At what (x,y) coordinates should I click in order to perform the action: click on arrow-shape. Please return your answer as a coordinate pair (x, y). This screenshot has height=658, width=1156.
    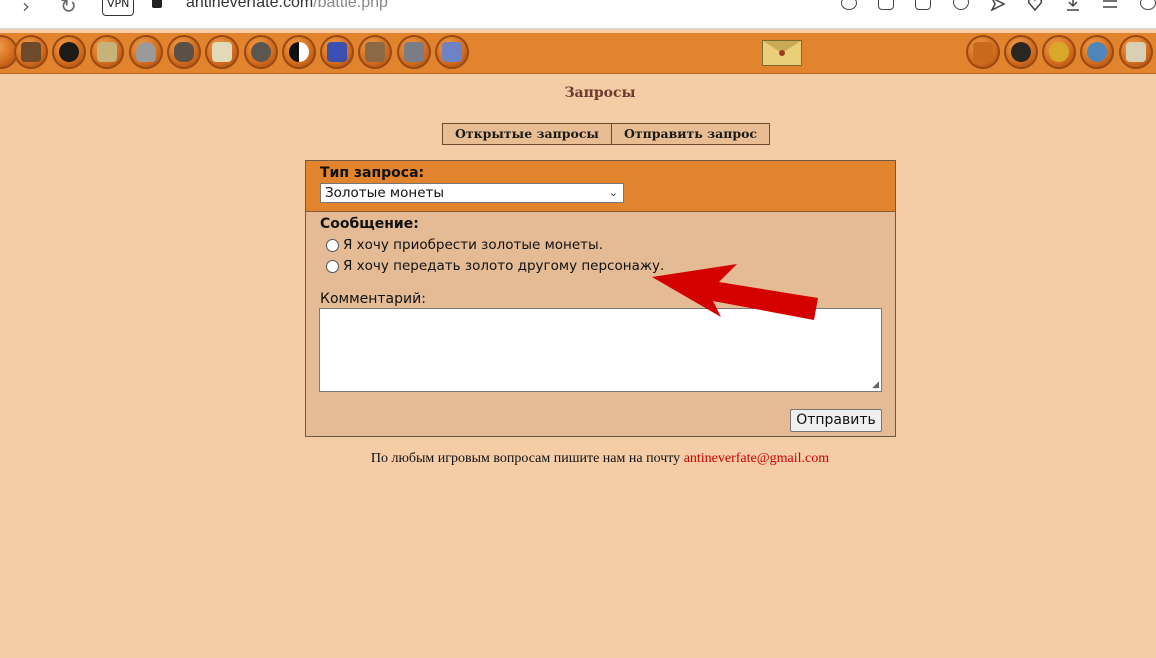
    Looking at the image, I should click on (735, 292).